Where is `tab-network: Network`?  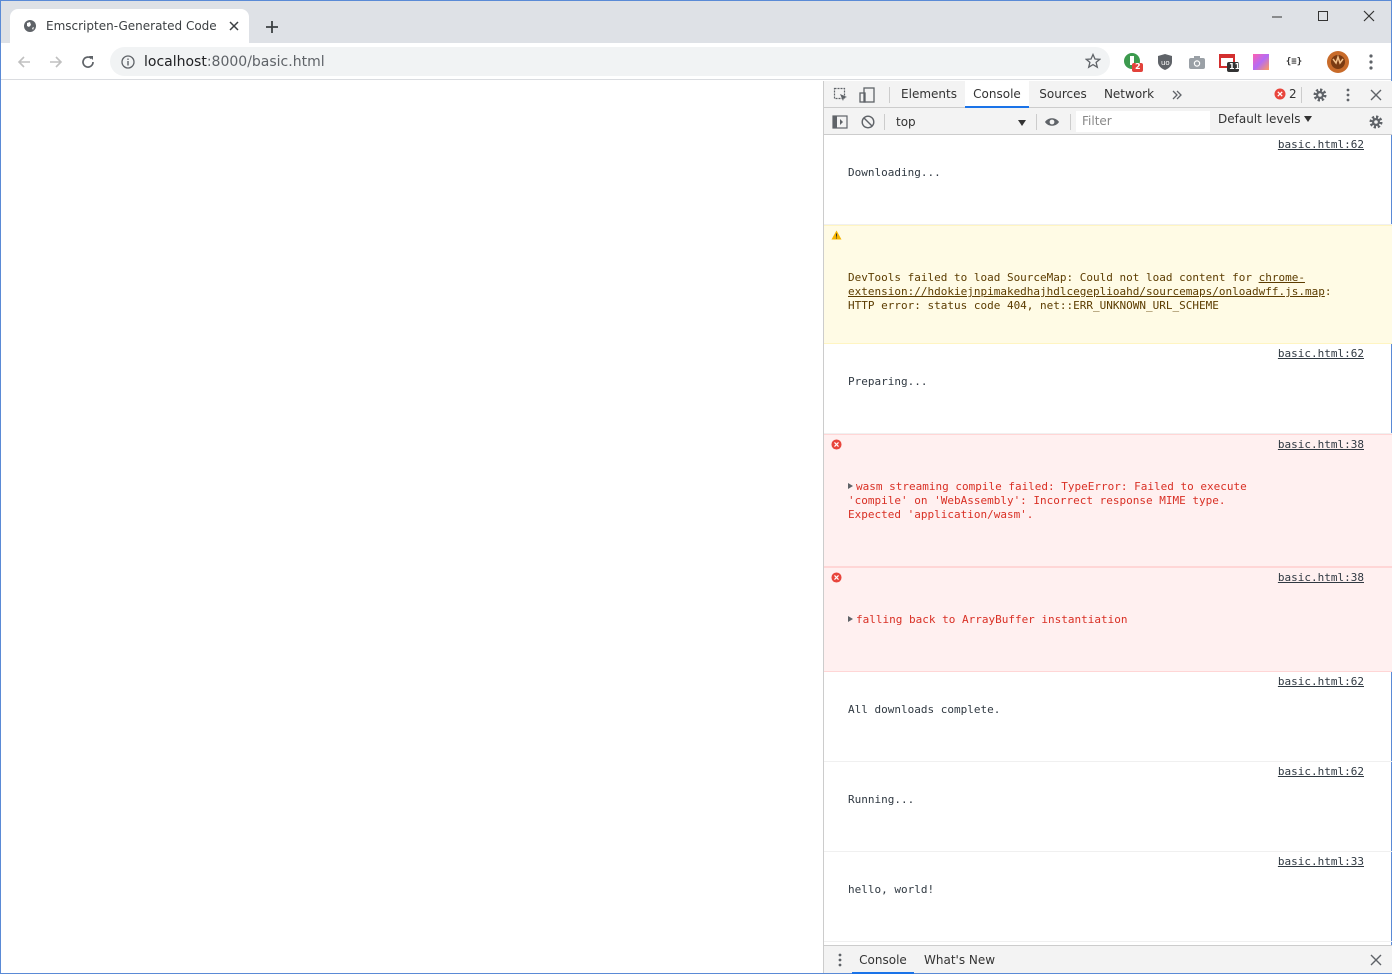 tab-network: Network is located at coordinates (1129, 94).